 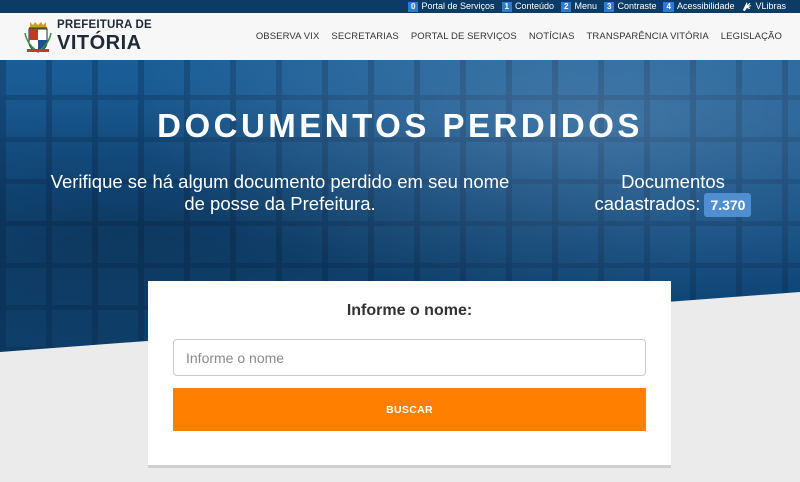 What do you see at coordinates (506, 6) in the screenshot?
I see `access-key-badge: 1` at bounding box center [506, 6].